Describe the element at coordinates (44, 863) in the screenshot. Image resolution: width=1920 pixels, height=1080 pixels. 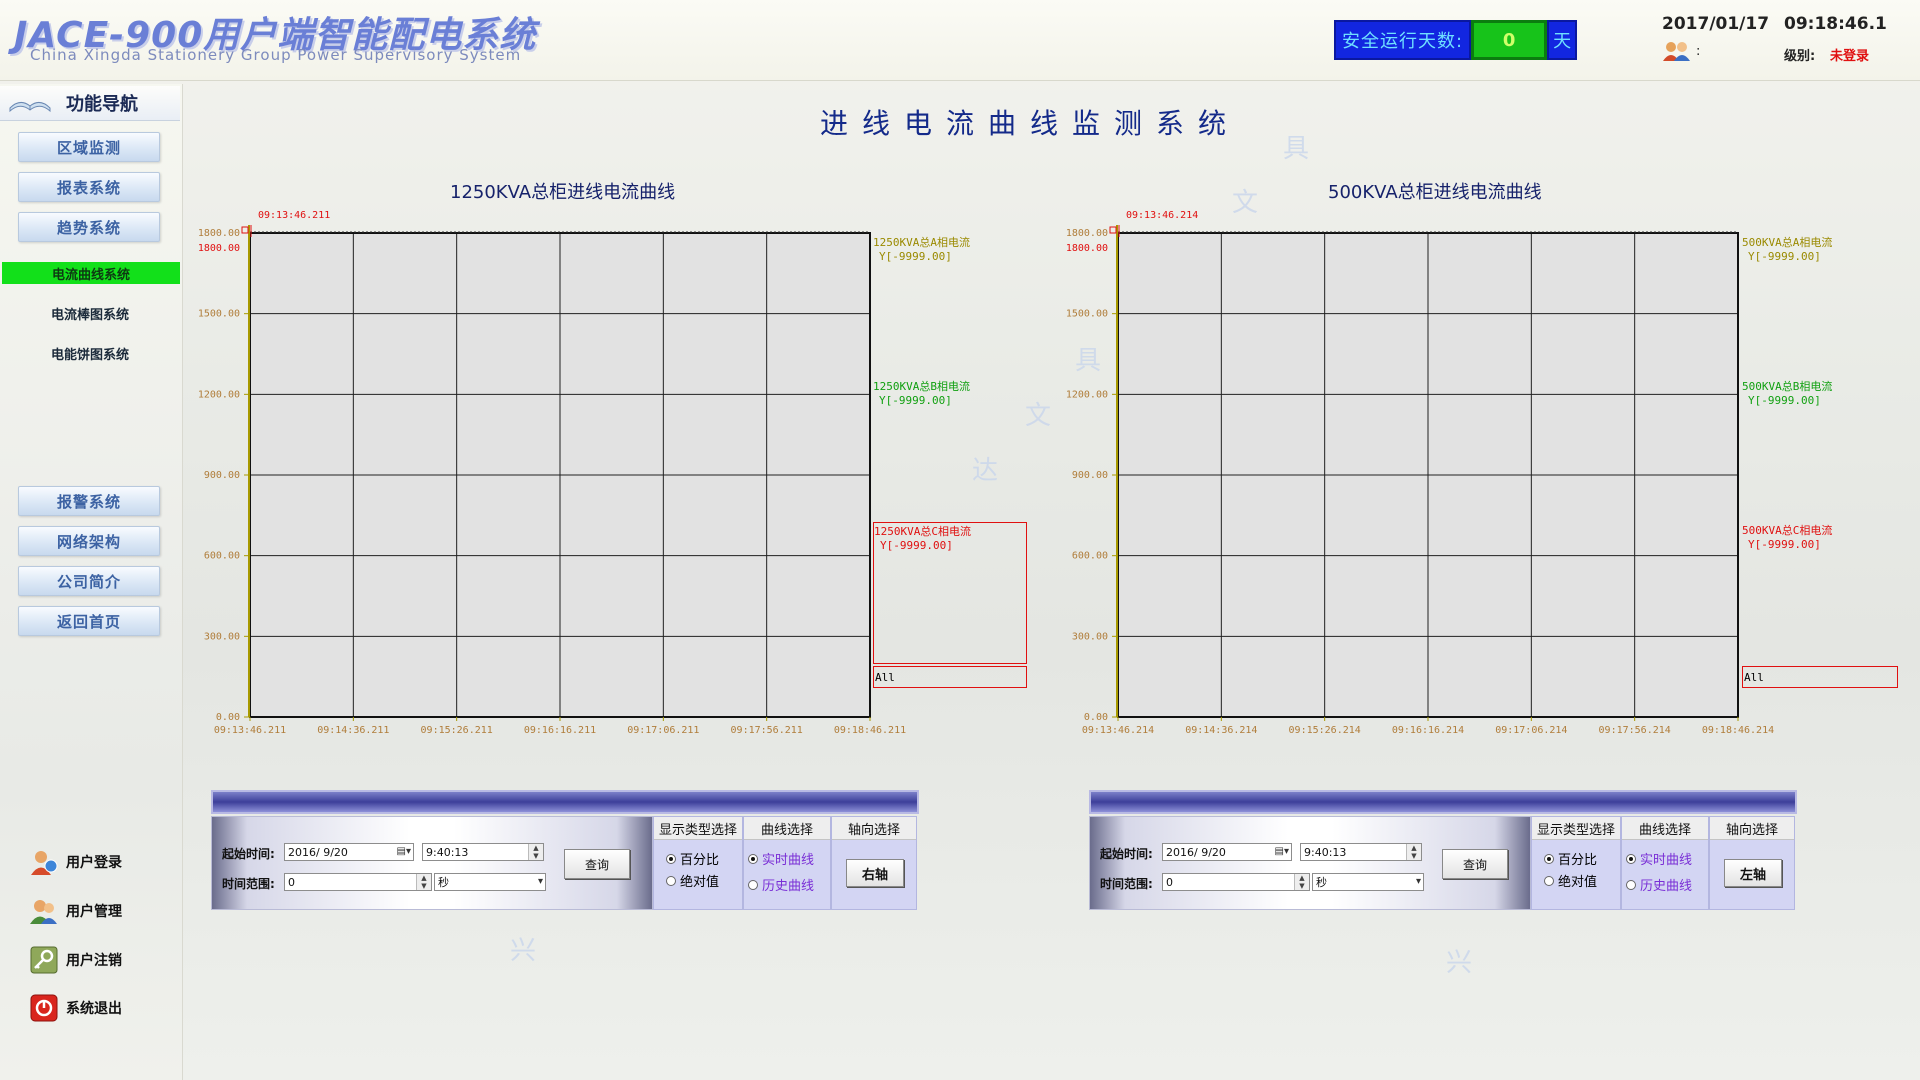
I see `user-login-icon` at that location.